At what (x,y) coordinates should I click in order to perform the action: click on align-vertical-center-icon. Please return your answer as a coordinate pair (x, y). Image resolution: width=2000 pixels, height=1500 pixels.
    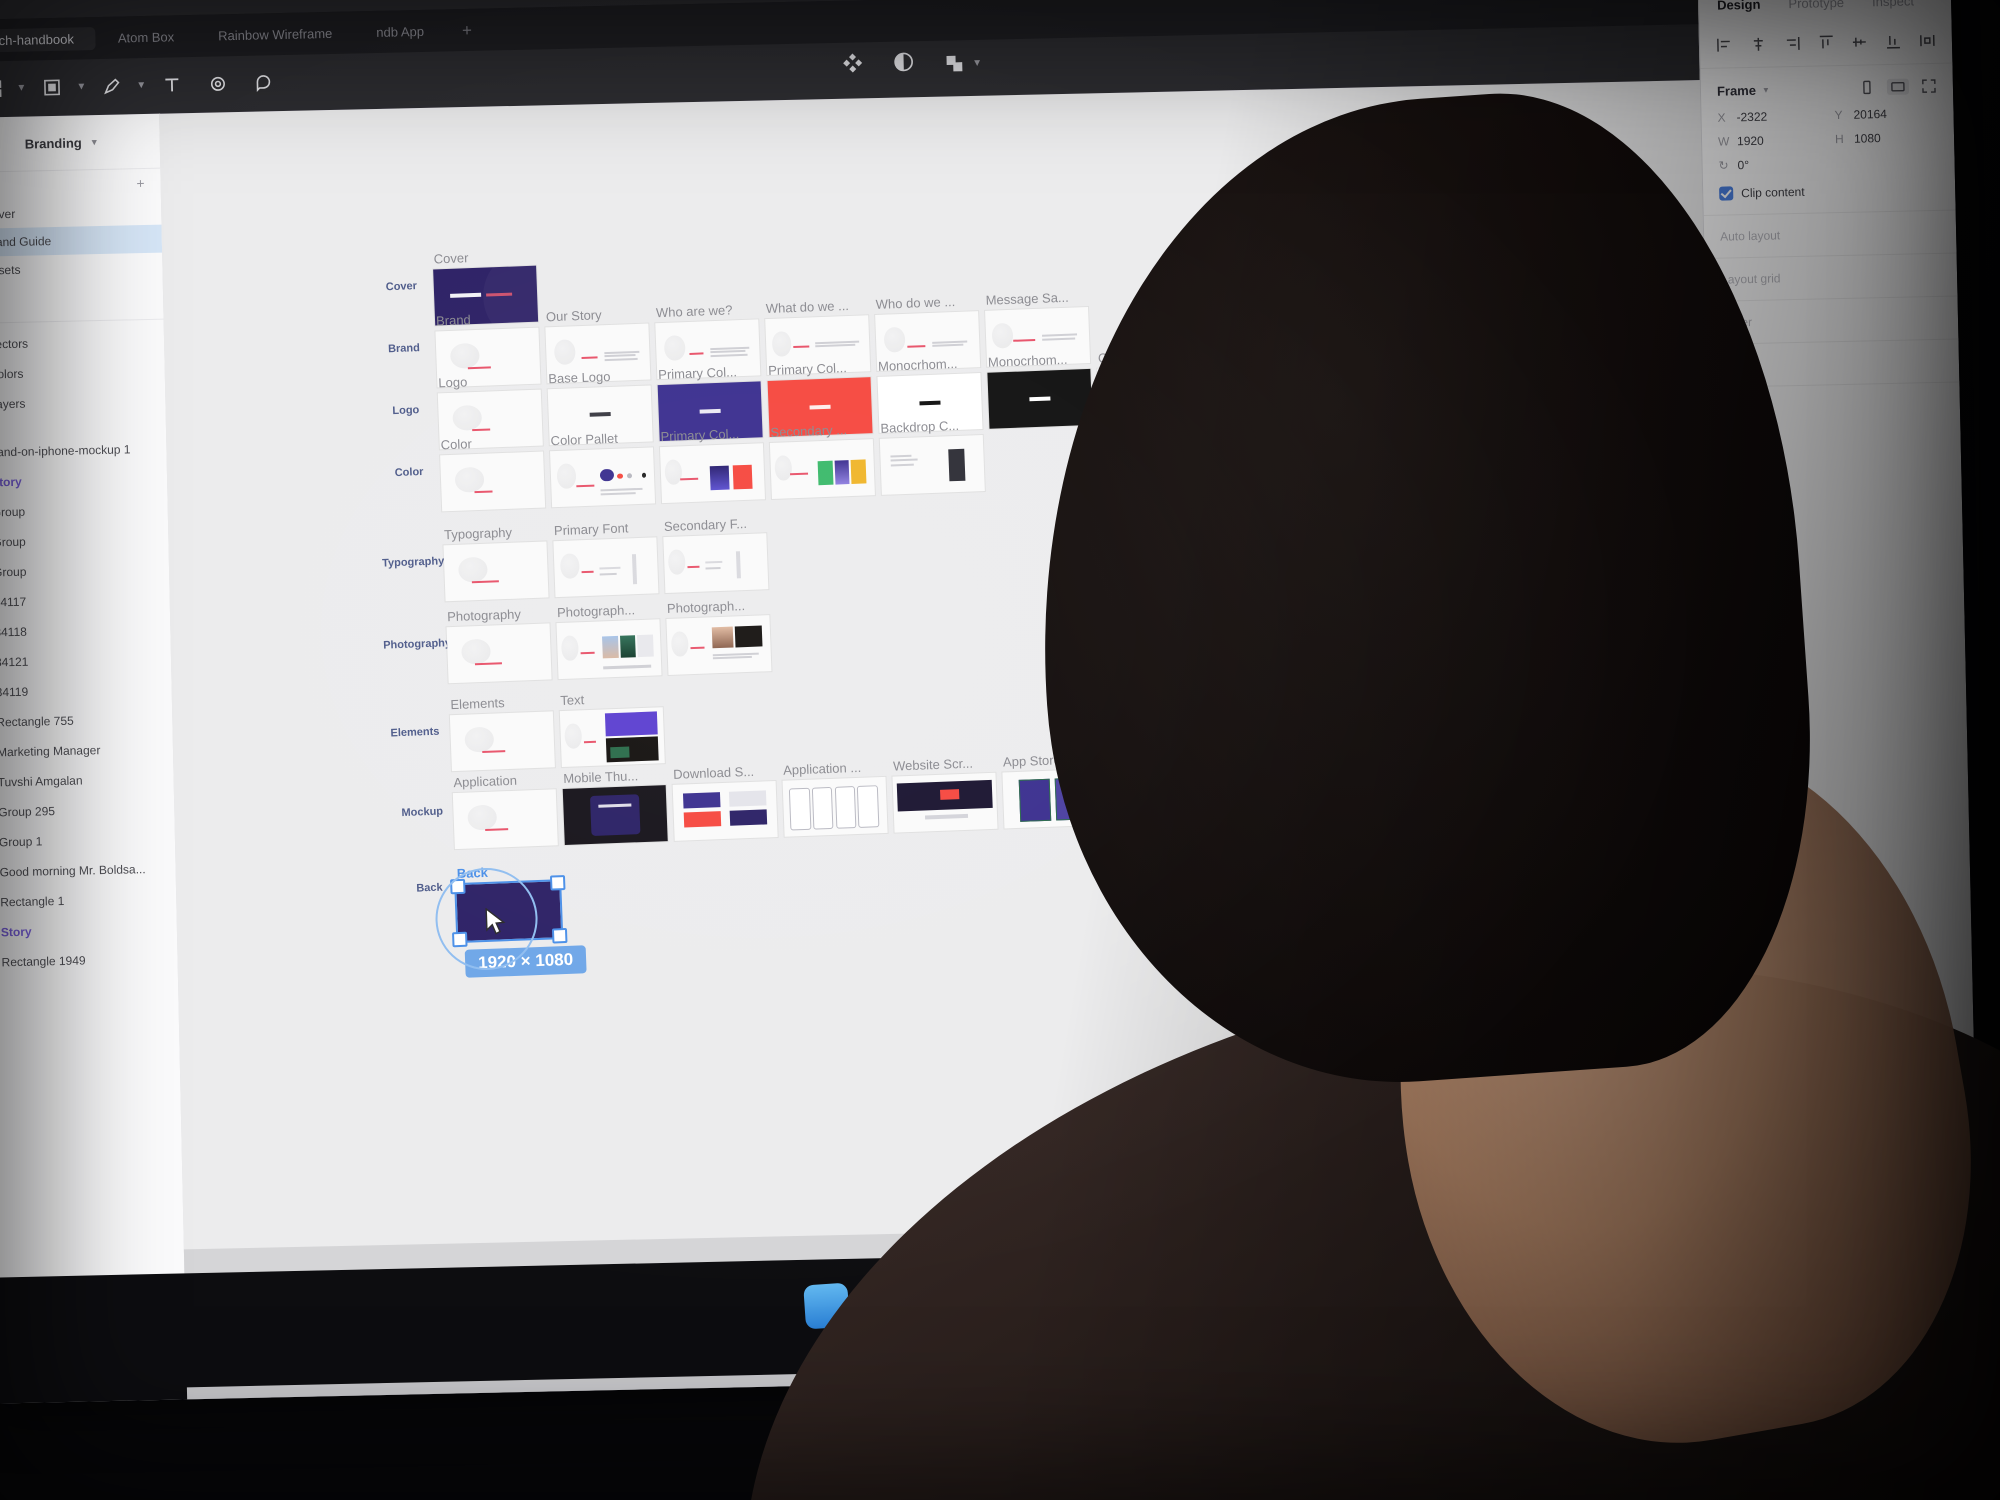
    Looking at the image, I should click on (1859, 41).